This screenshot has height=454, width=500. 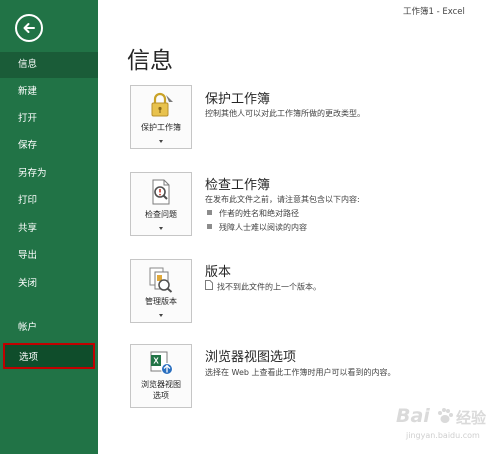 What do you see at coordinates (161, 107) in the screenshot?
I see `lock-icon` at bounding box center [161, 107].